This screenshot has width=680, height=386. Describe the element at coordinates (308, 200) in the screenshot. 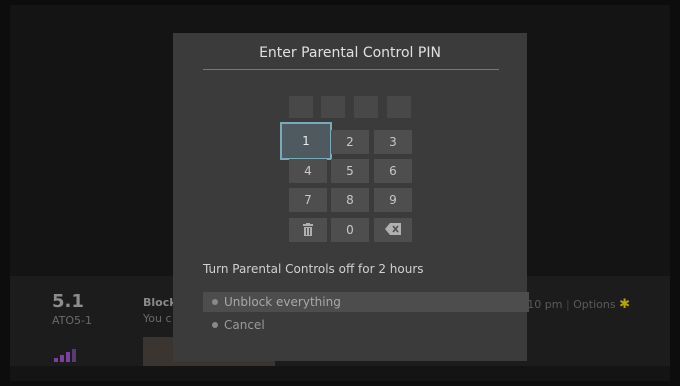

I see `key-7: 7` at that location.